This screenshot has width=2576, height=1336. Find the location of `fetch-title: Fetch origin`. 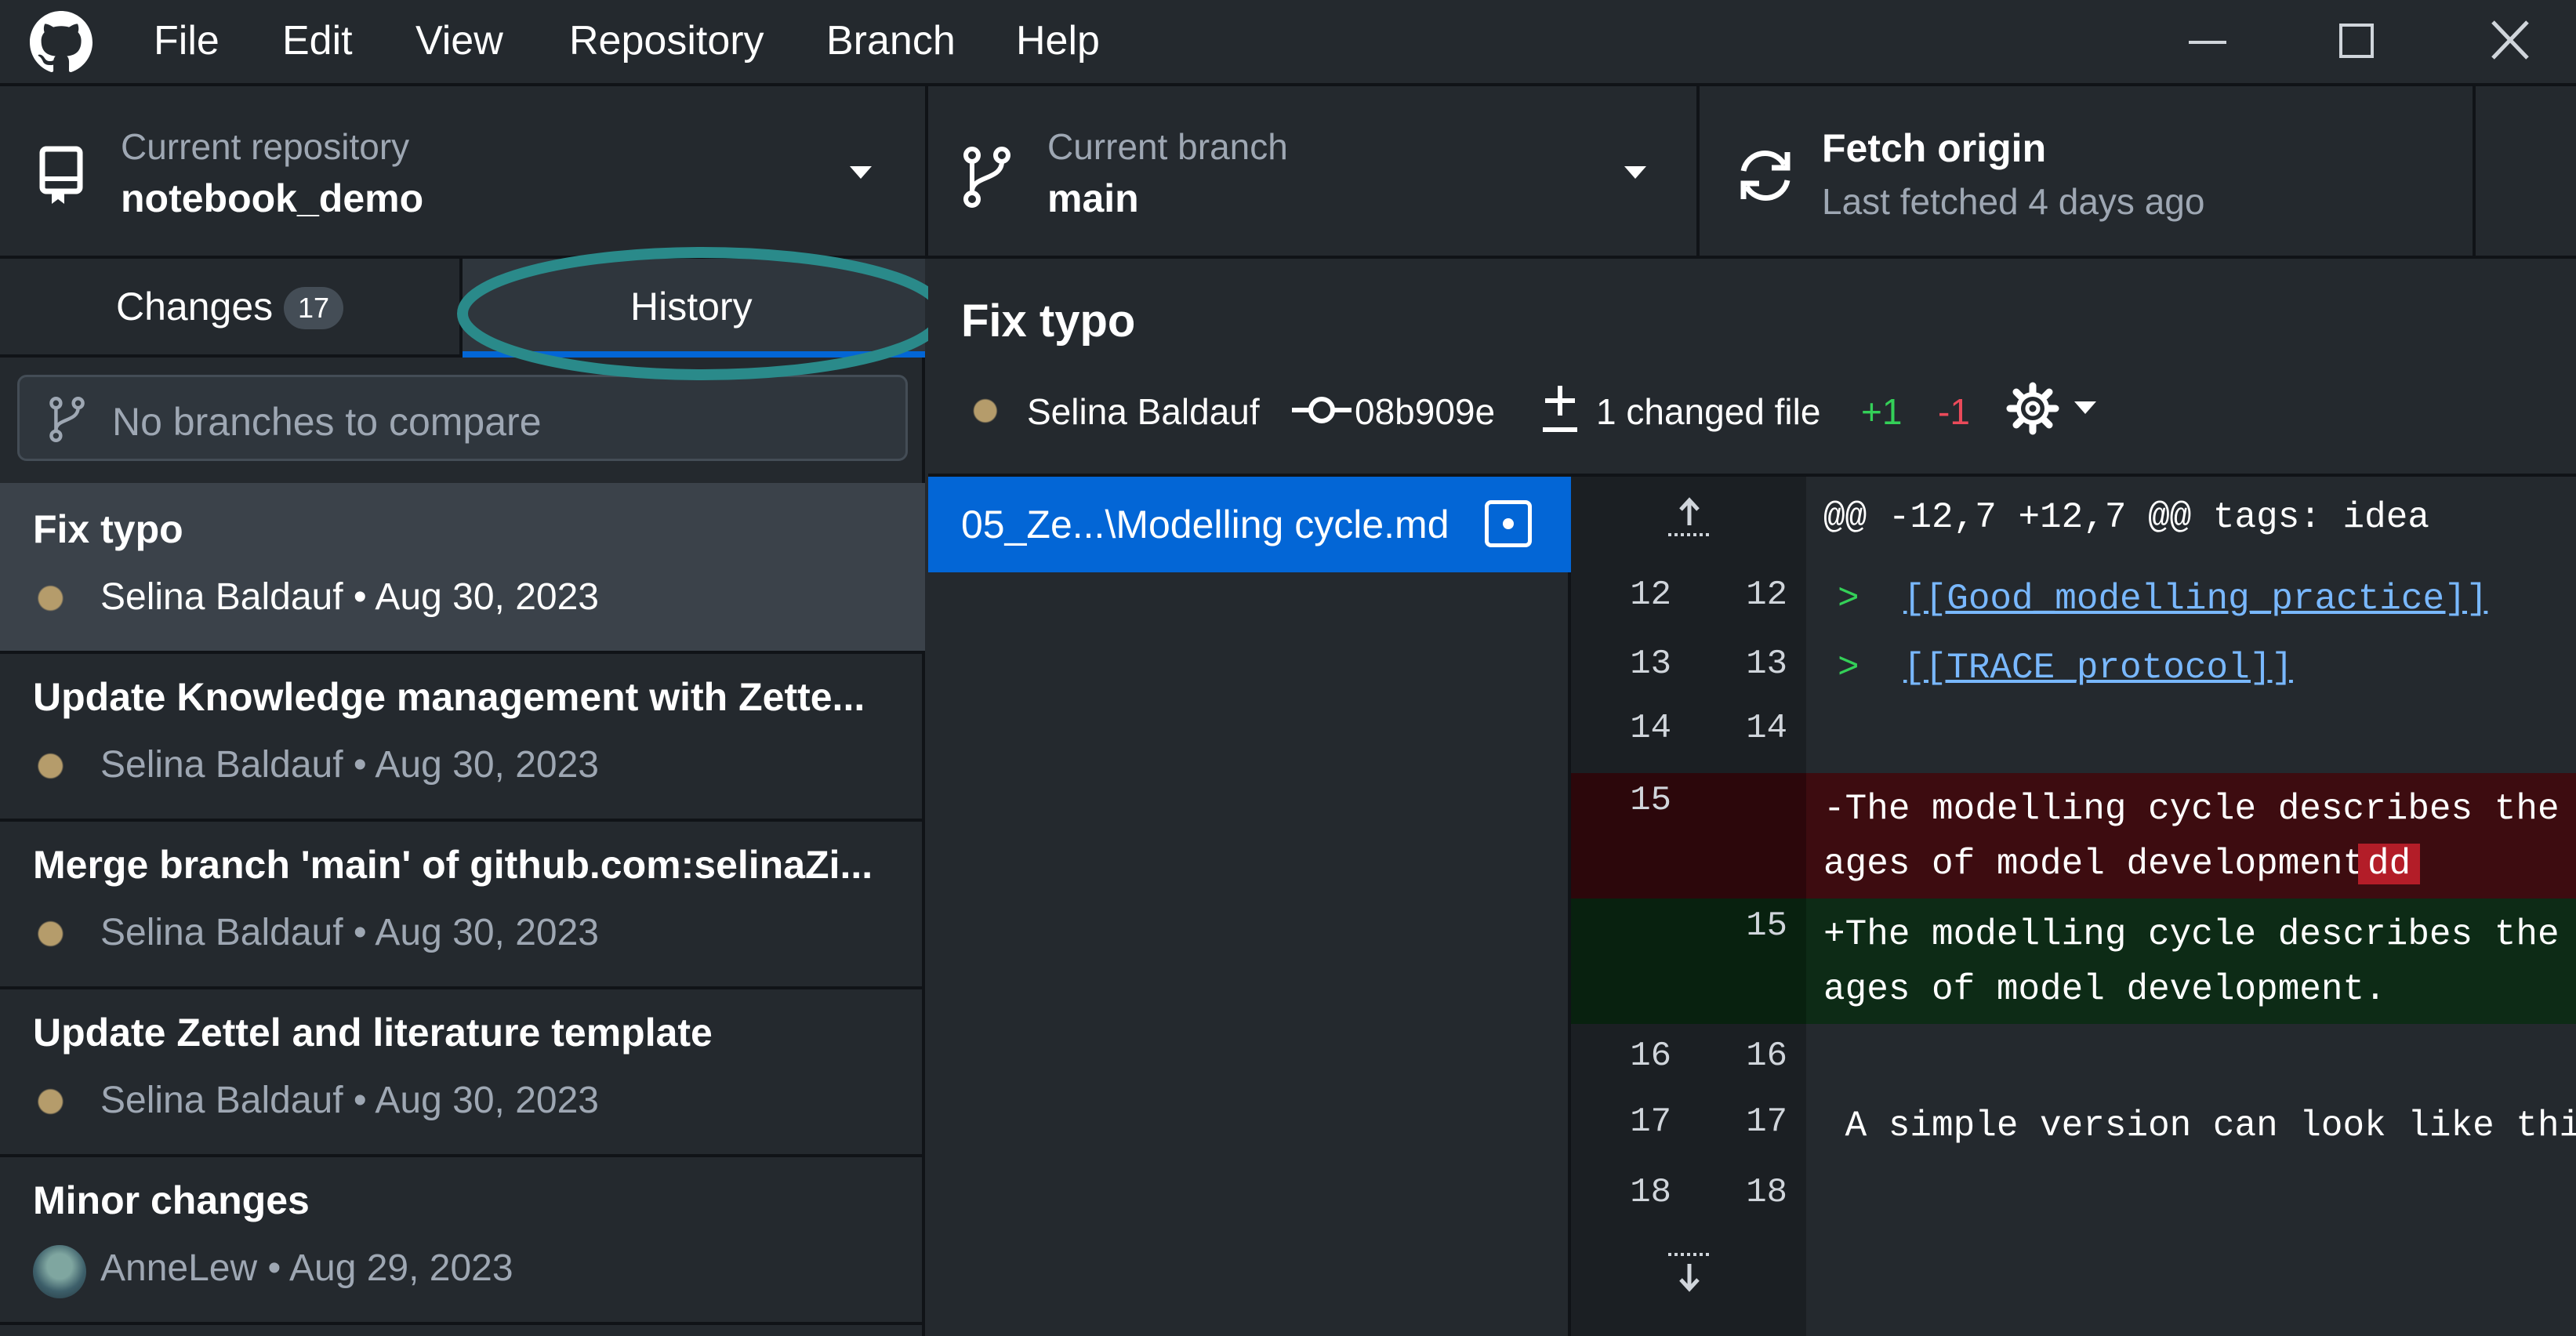

fetch-title: Fetch origin is located at coordinates (1935, 148).